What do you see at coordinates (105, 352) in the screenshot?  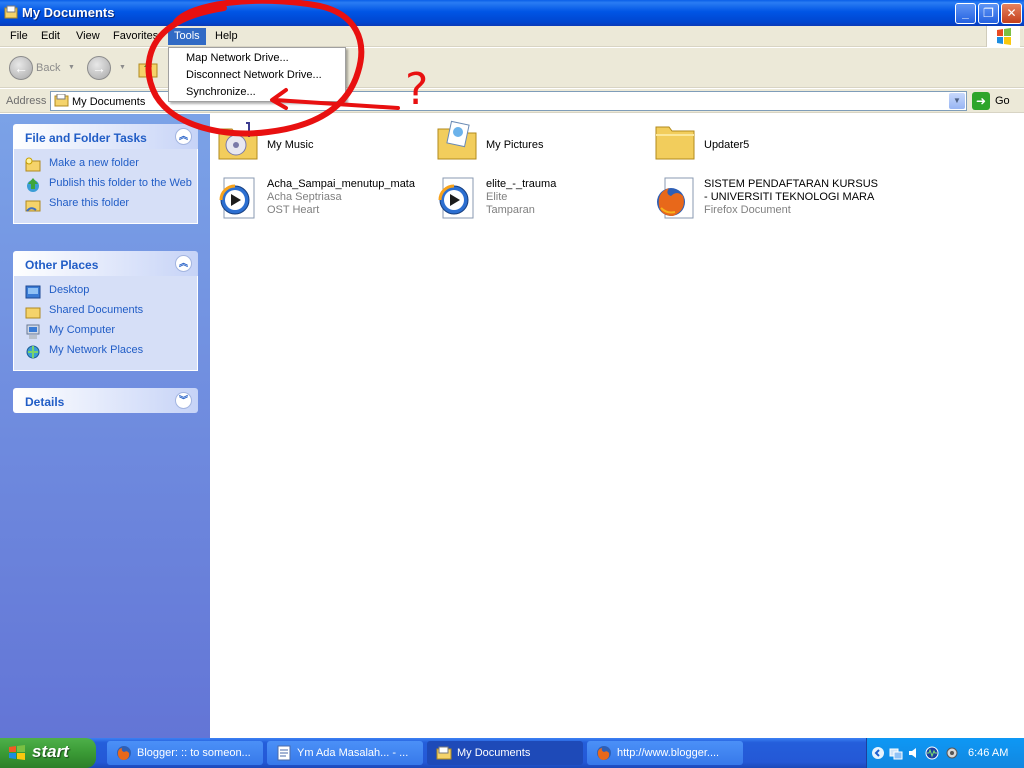 I see `my-network-places-link: My Network Places` at bounding box center [105, 352].